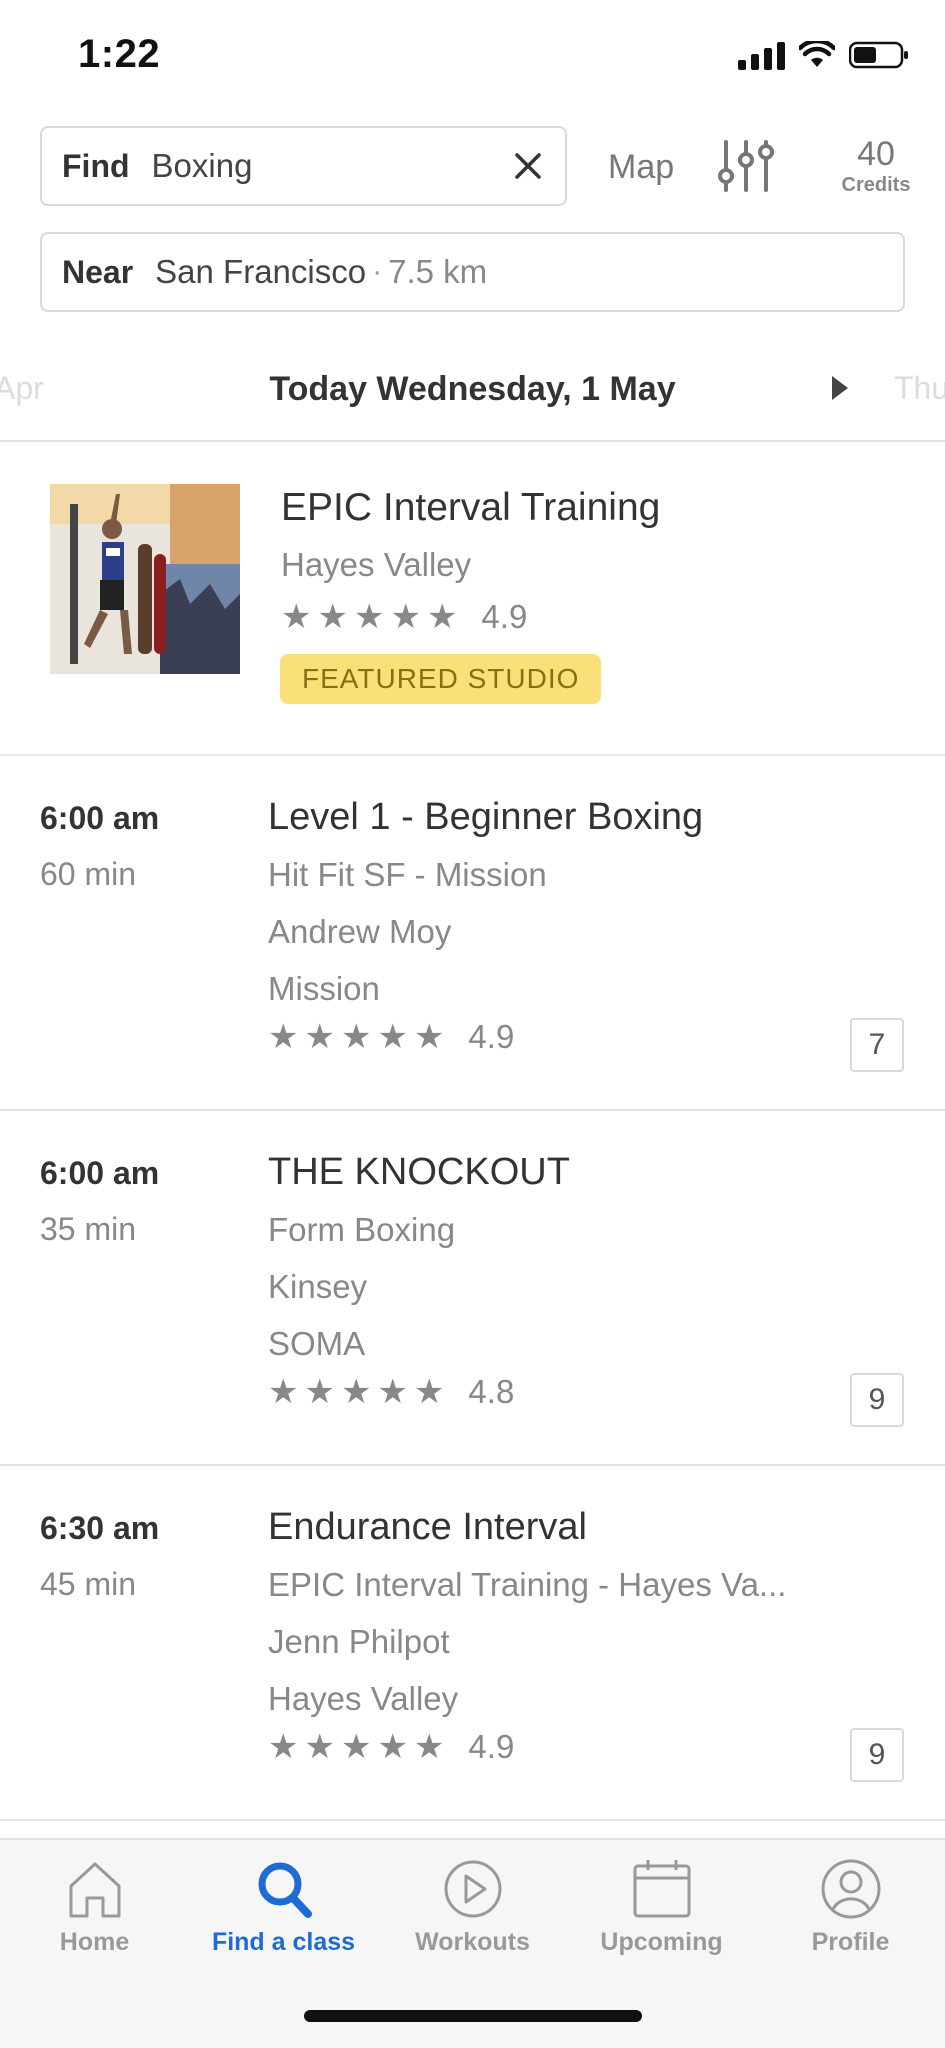 This screenshot has width=945, height=2048. I want to click on next-date-arrow-icon, so click(840, 388).